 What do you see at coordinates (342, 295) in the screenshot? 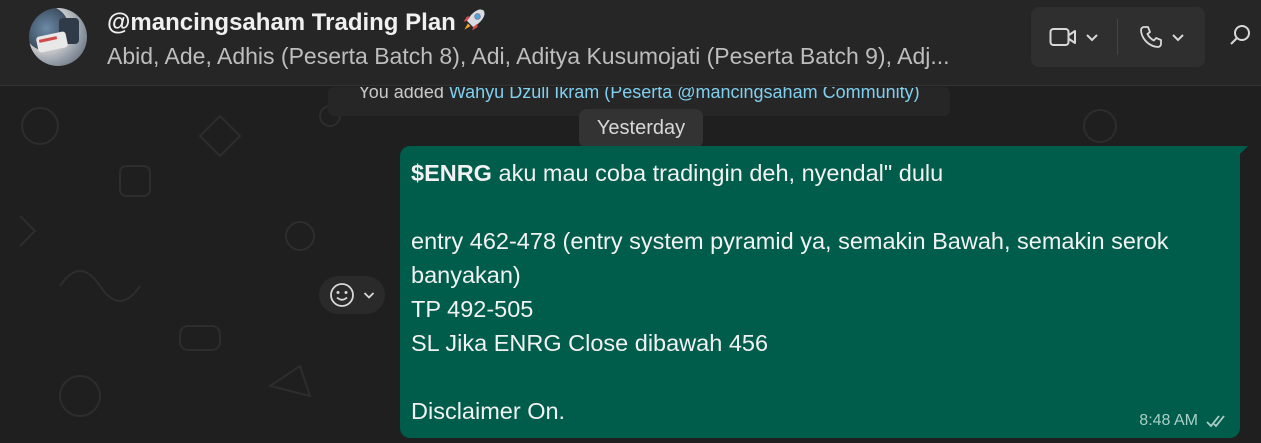
I see `smiley-icon` at bounding box center [342, 295].